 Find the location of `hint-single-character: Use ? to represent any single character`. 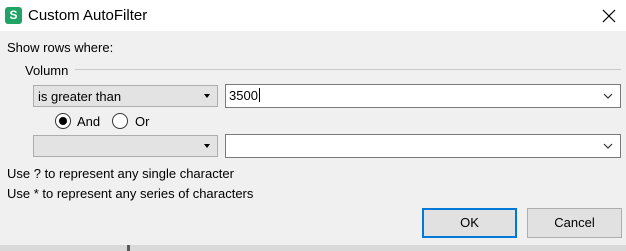

hint-single-character: Use ? to represent any single character is located at coordinates (120, 173).